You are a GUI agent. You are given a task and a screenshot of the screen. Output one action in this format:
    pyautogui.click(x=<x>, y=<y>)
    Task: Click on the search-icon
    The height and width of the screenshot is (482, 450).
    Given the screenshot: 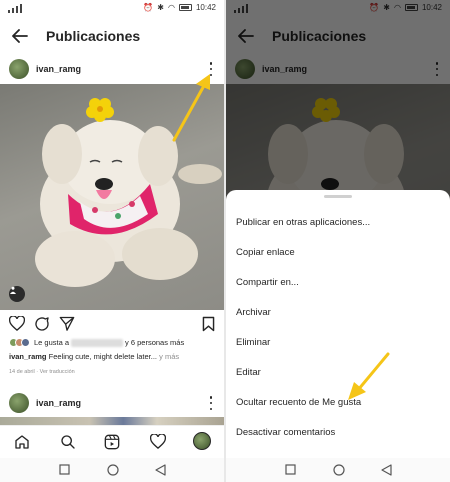 What is the action you would take?
    pyautogui.click(x=68, y=442)
    